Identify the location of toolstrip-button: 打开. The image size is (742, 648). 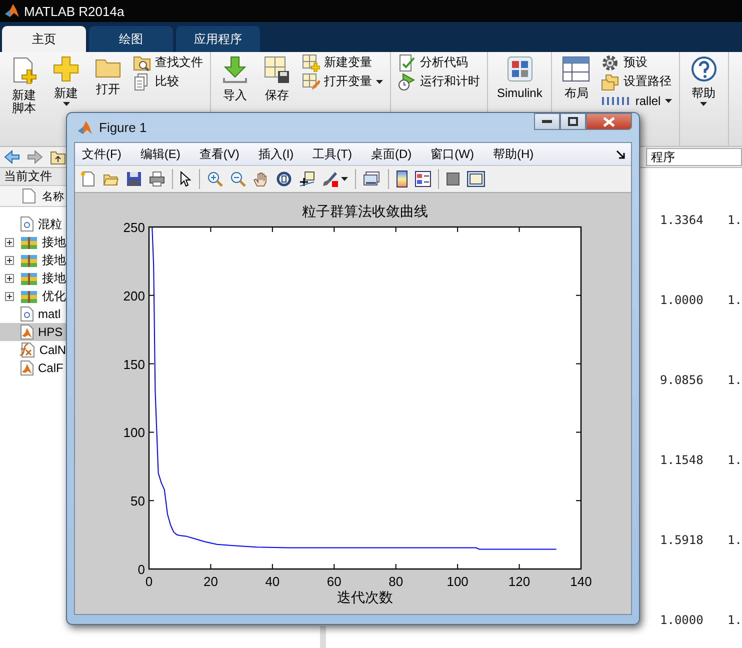
(108, 74).